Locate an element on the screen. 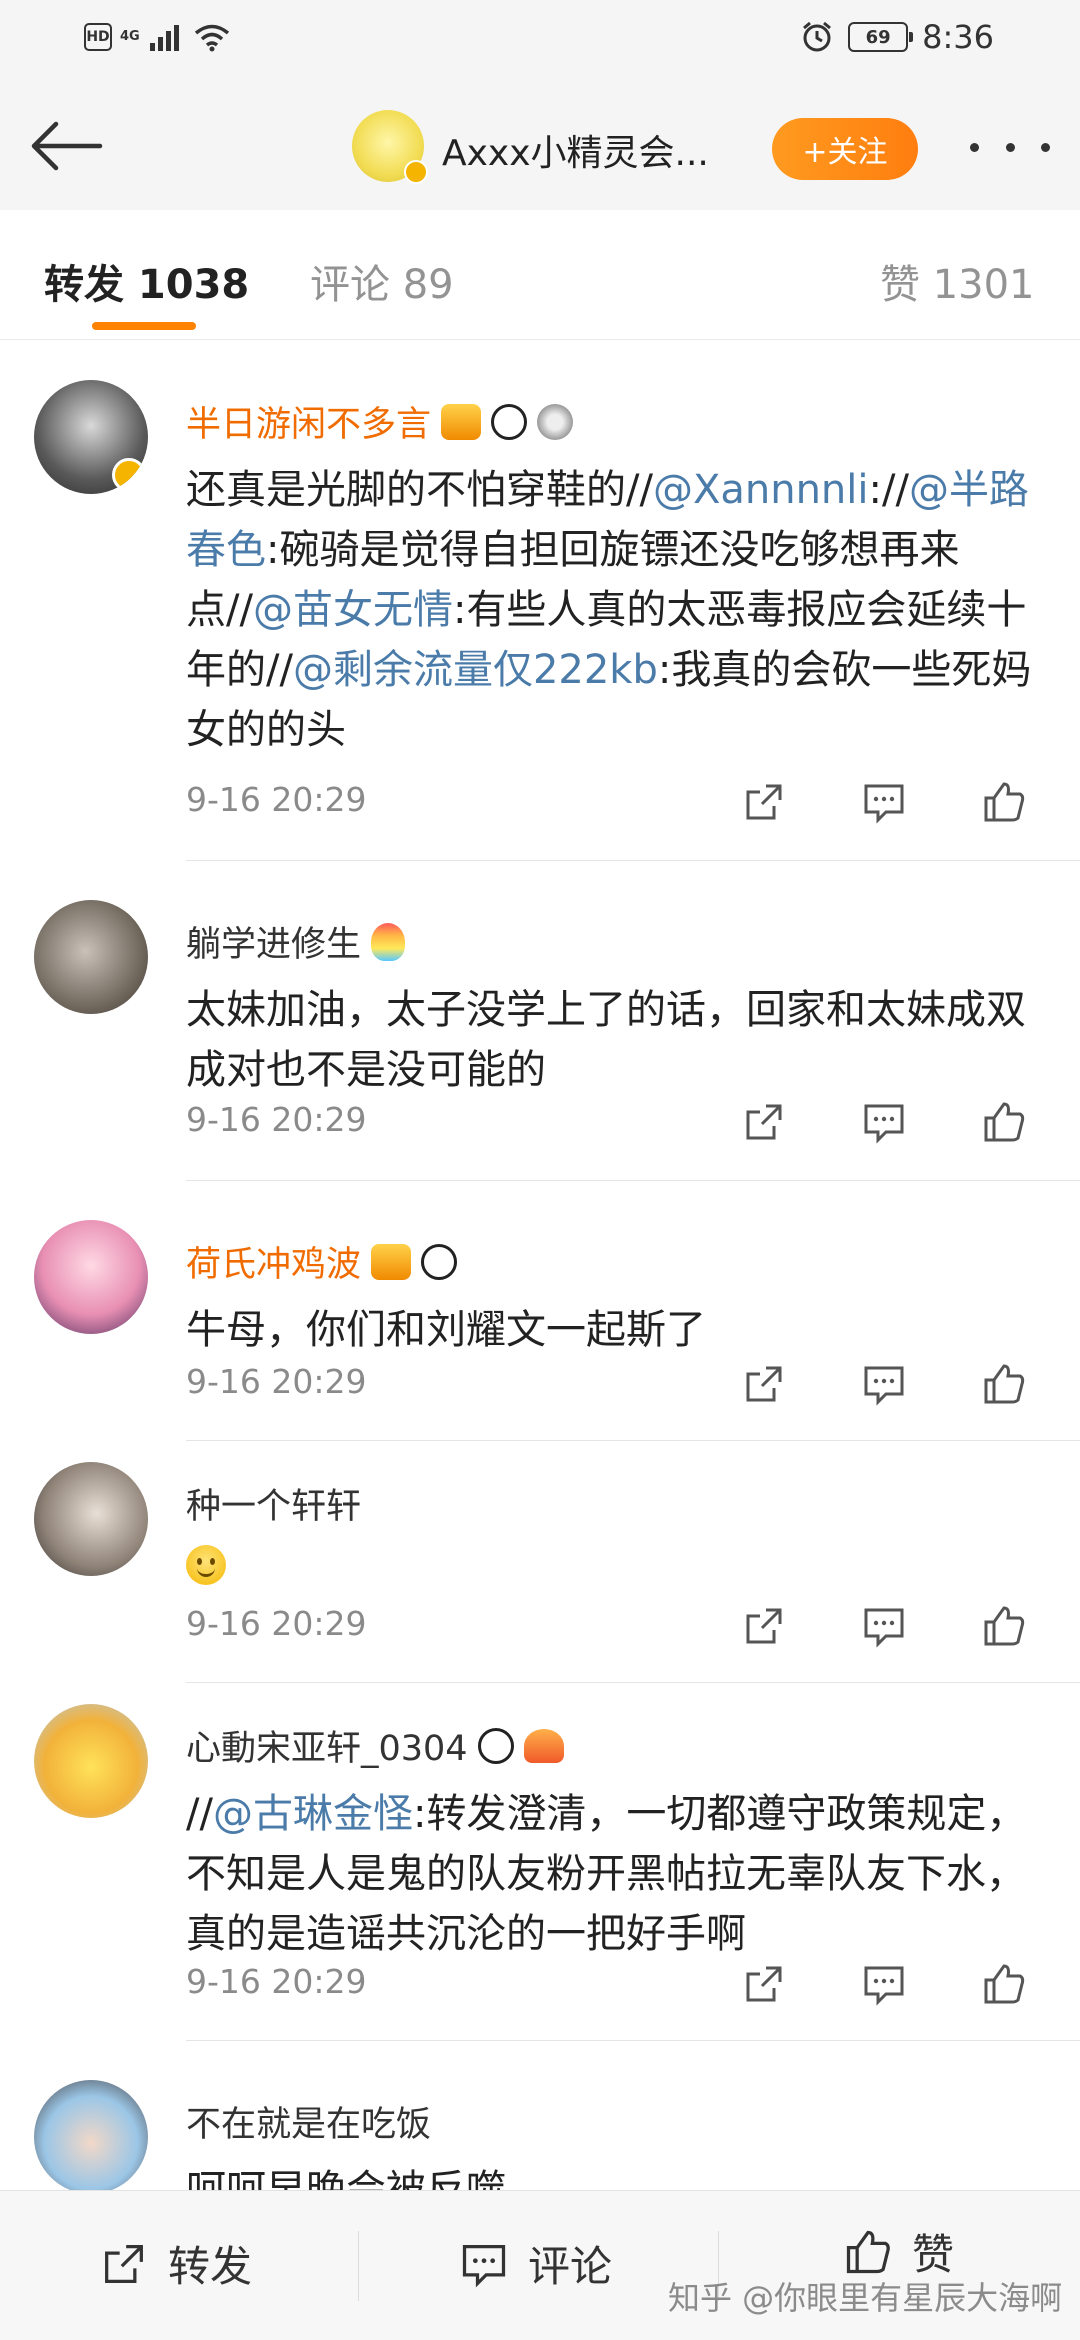  active-tab-indicator is located at coordinates (144, 326).